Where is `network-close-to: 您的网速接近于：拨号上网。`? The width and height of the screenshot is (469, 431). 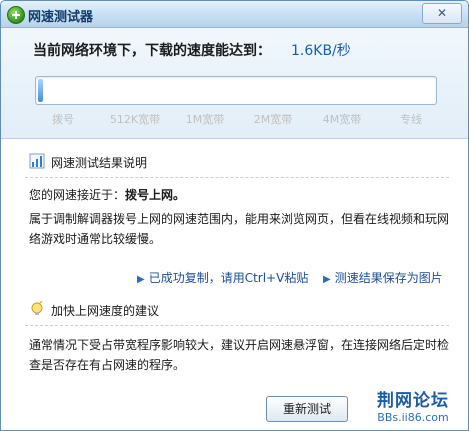
network-close-to: 您的网速接近于：拨号上网。 is located at coordinates (107, 195).